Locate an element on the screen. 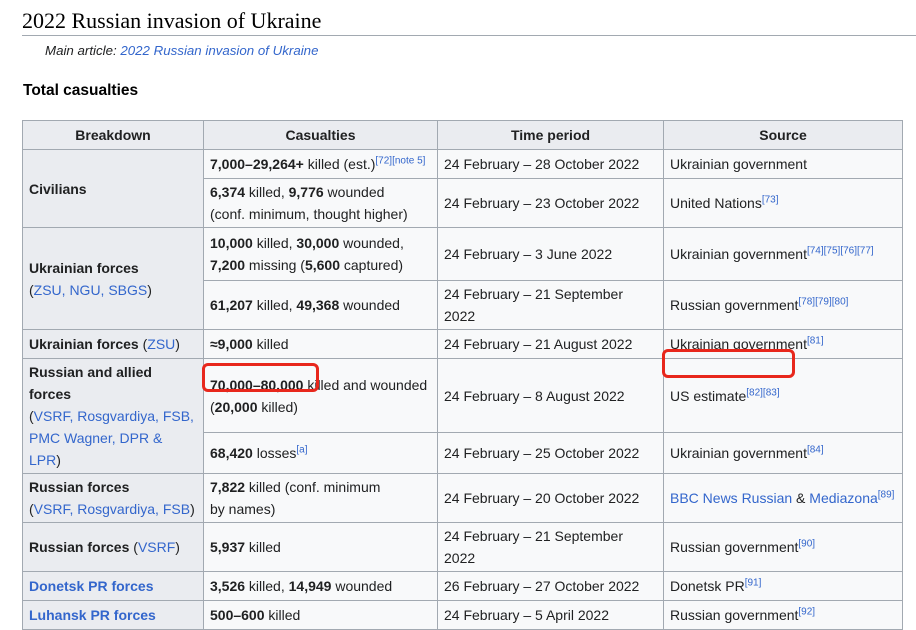 The height and width of the screenshot is (630, 916). casualties-cell: 68,420 losses[a] is located at coordinates (320, 453).